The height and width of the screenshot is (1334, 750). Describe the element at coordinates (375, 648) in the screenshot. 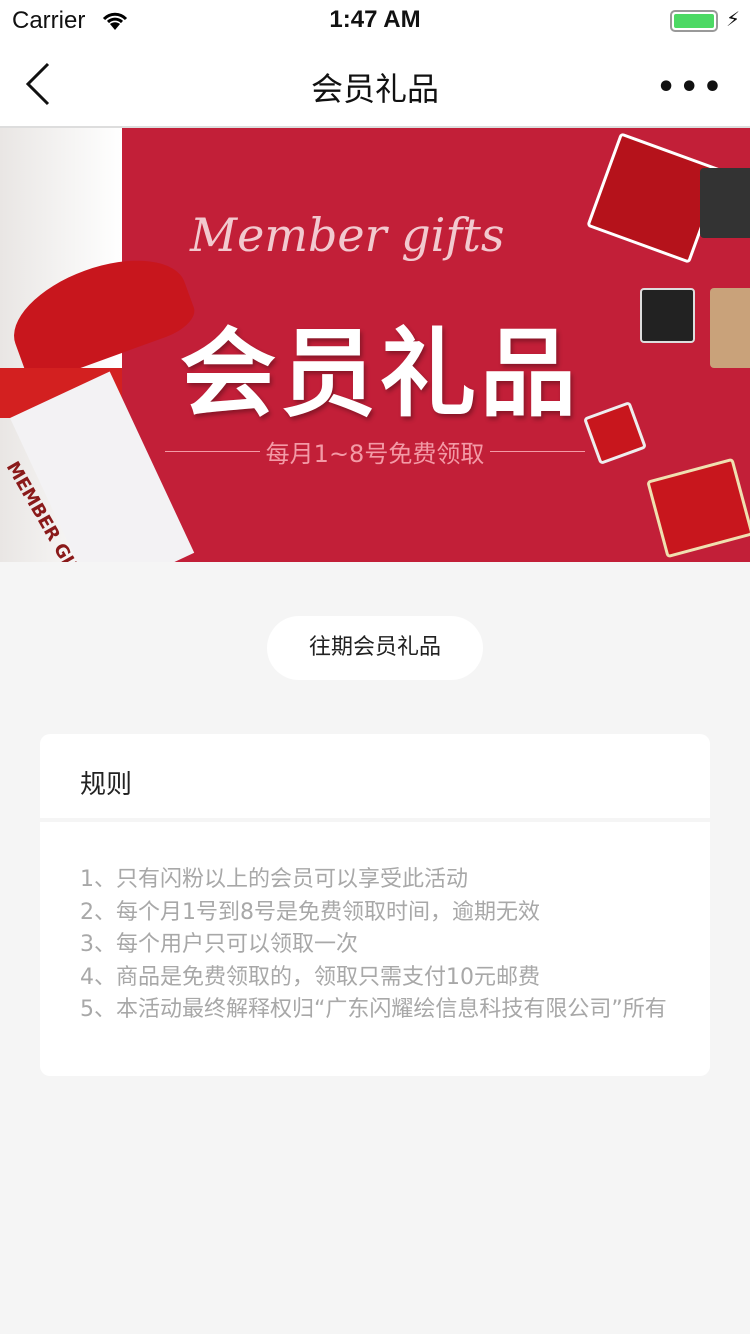

I see `past-gifts-button: 往期会员礼品` at that location.